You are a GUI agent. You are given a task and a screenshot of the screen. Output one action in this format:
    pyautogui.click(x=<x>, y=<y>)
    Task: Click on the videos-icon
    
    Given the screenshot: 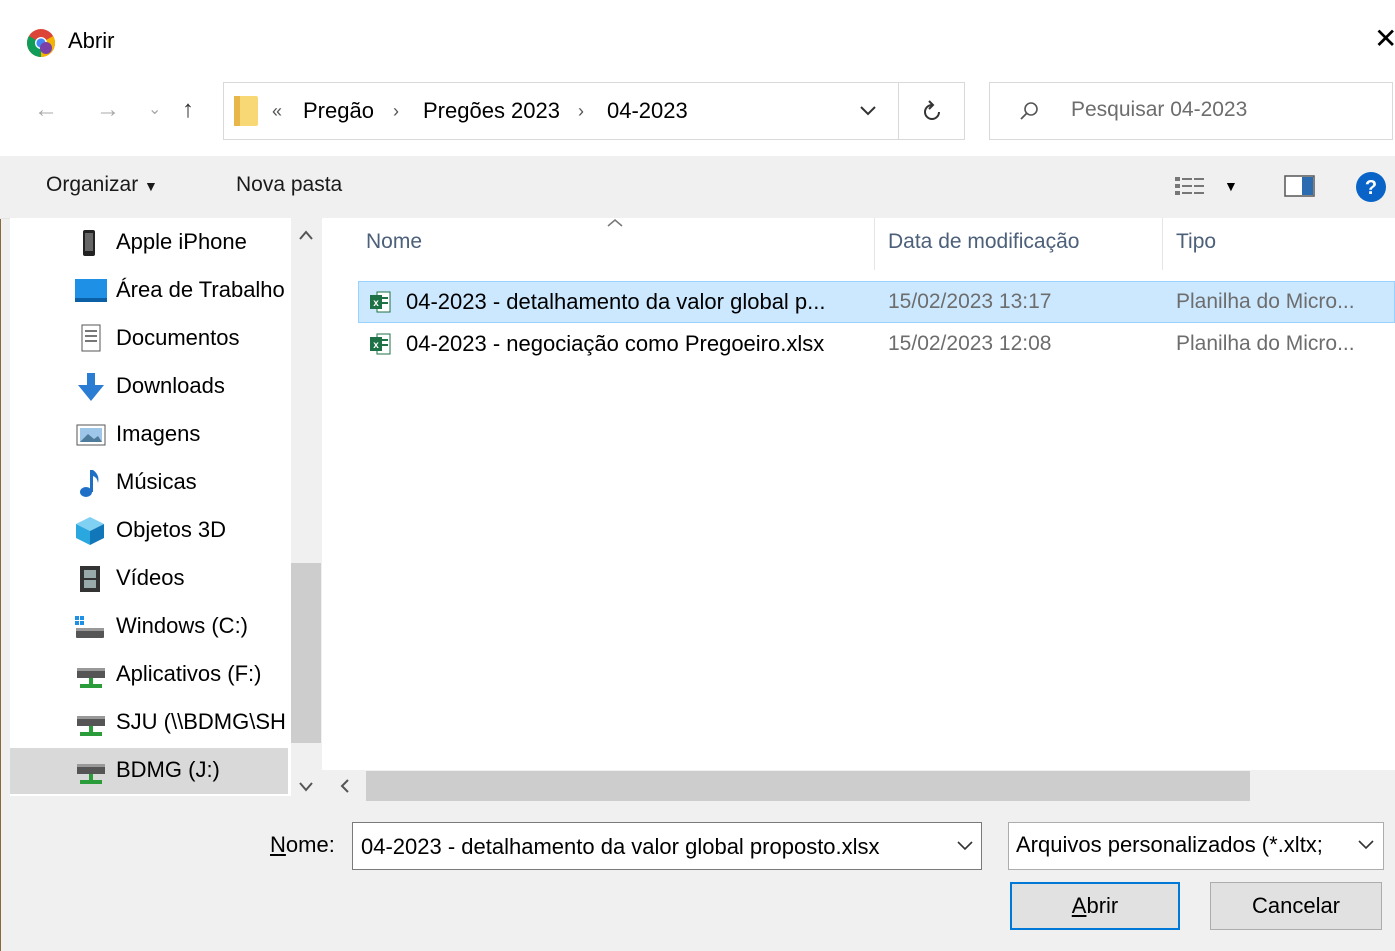 What is the action you would take?
    pyautogui.click(x=90, y=579)
    